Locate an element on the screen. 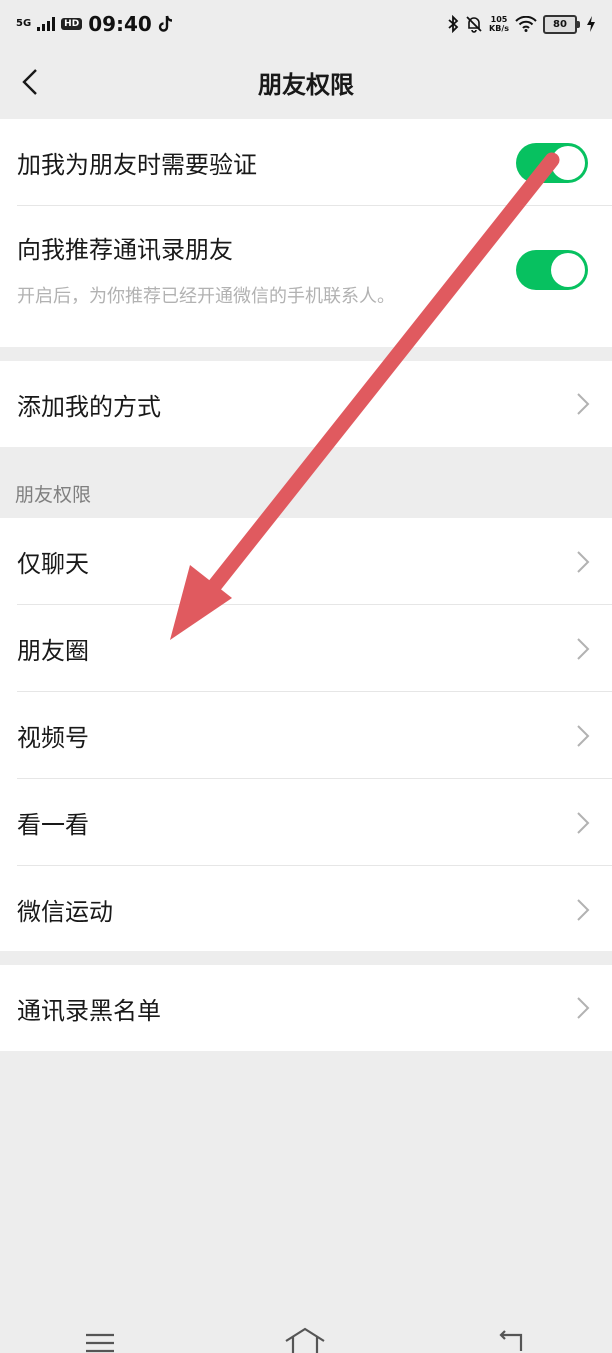 Image resolution: width=612 pixels, height=1353 pixels. clock: 09:40 is located at coordinates (120, 24).